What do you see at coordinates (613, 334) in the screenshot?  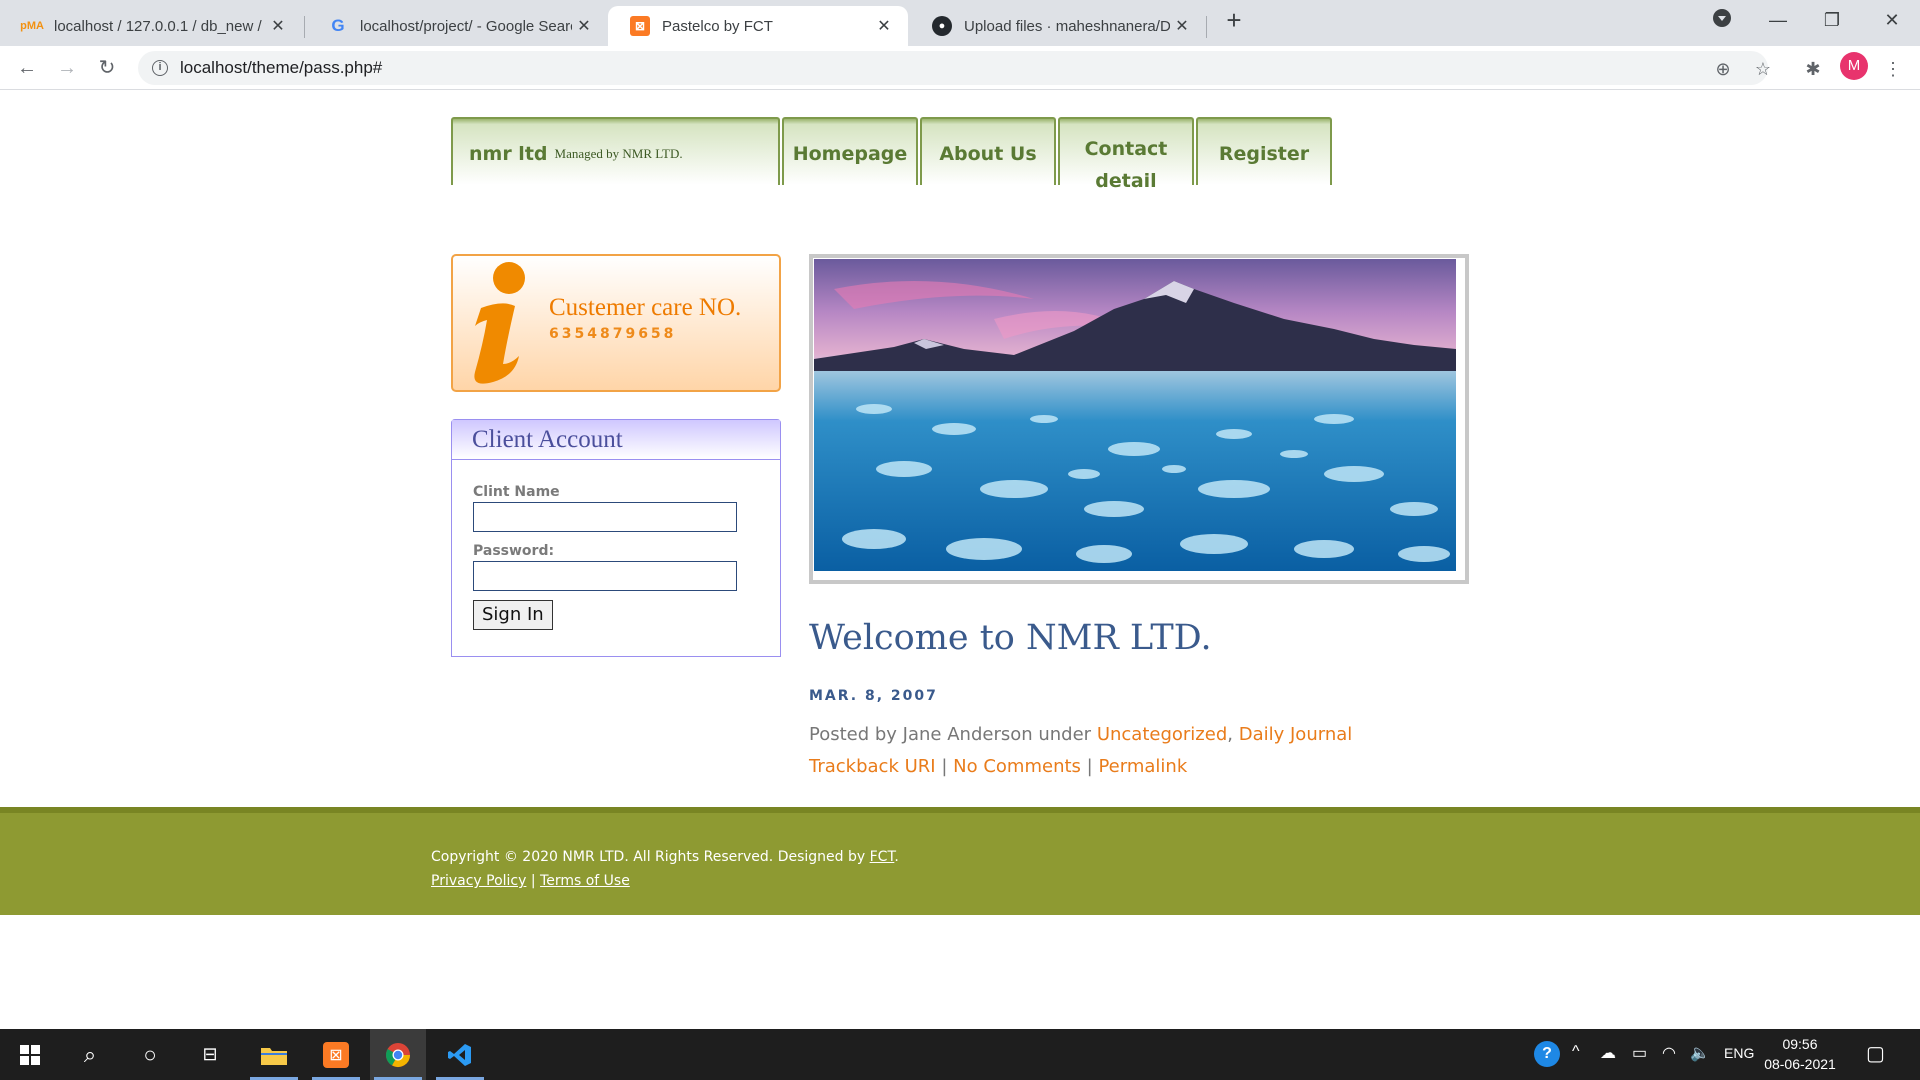 I see `care-number: 6354879658` at bounding box center [613, 334].